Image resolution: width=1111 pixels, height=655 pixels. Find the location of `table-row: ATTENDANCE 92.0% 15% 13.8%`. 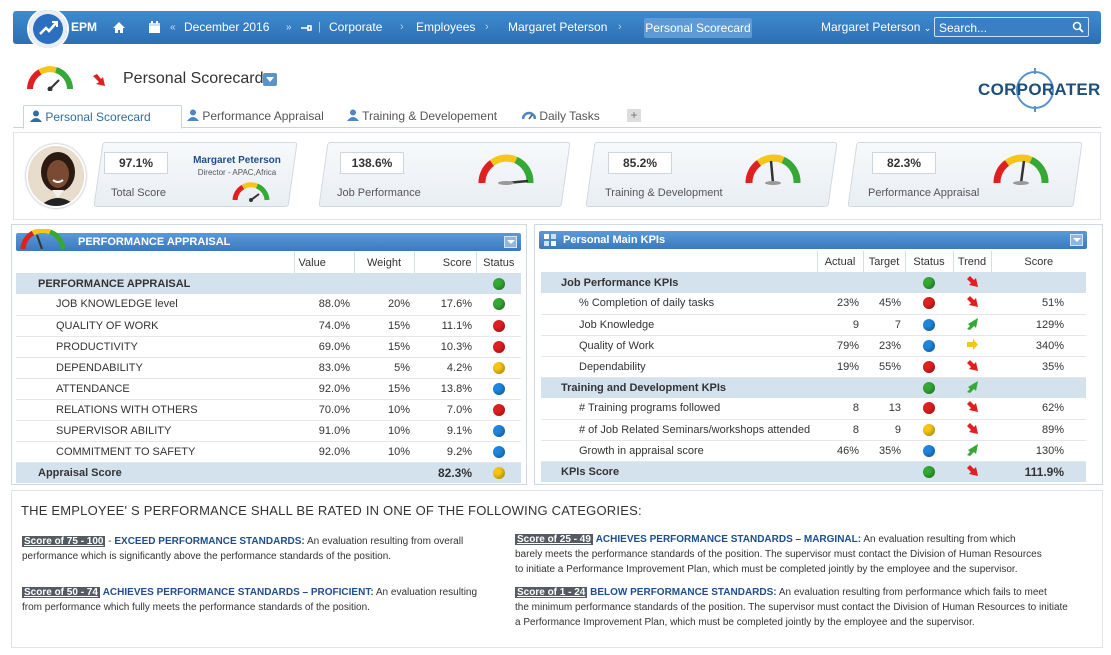

table-row: ATTENDANCE 92.0% 15% 13.8% is located at coordinates (268, 389).